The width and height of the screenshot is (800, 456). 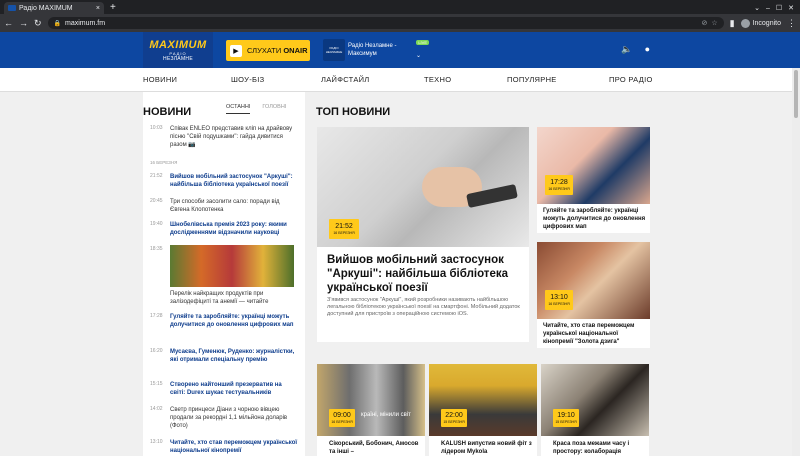 What do you see at coordinates (631, 79) in the screenshot?
I see `nav-item-about: ПРО РАДІО` at bounding box center [631, 79].